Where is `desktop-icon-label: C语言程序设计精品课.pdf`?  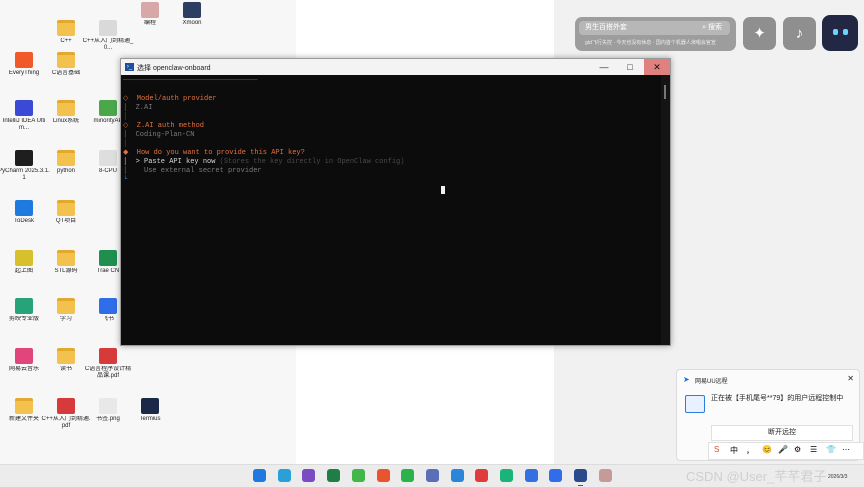 desktop-icon-label: C语言程序设计精品课.pdf is located at coordinates (108, 372).